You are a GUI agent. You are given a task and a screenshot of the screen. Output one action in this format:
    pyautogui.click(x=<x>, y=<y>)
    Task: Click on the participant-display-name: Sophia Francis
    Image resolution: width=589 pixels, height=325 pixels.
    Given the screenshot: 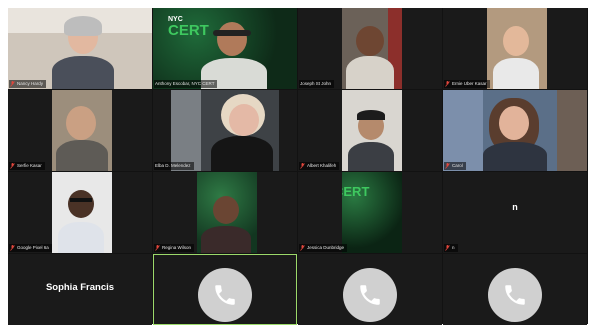 What is the action you would take?
    pyautogui.click(x=80, y=287)
    